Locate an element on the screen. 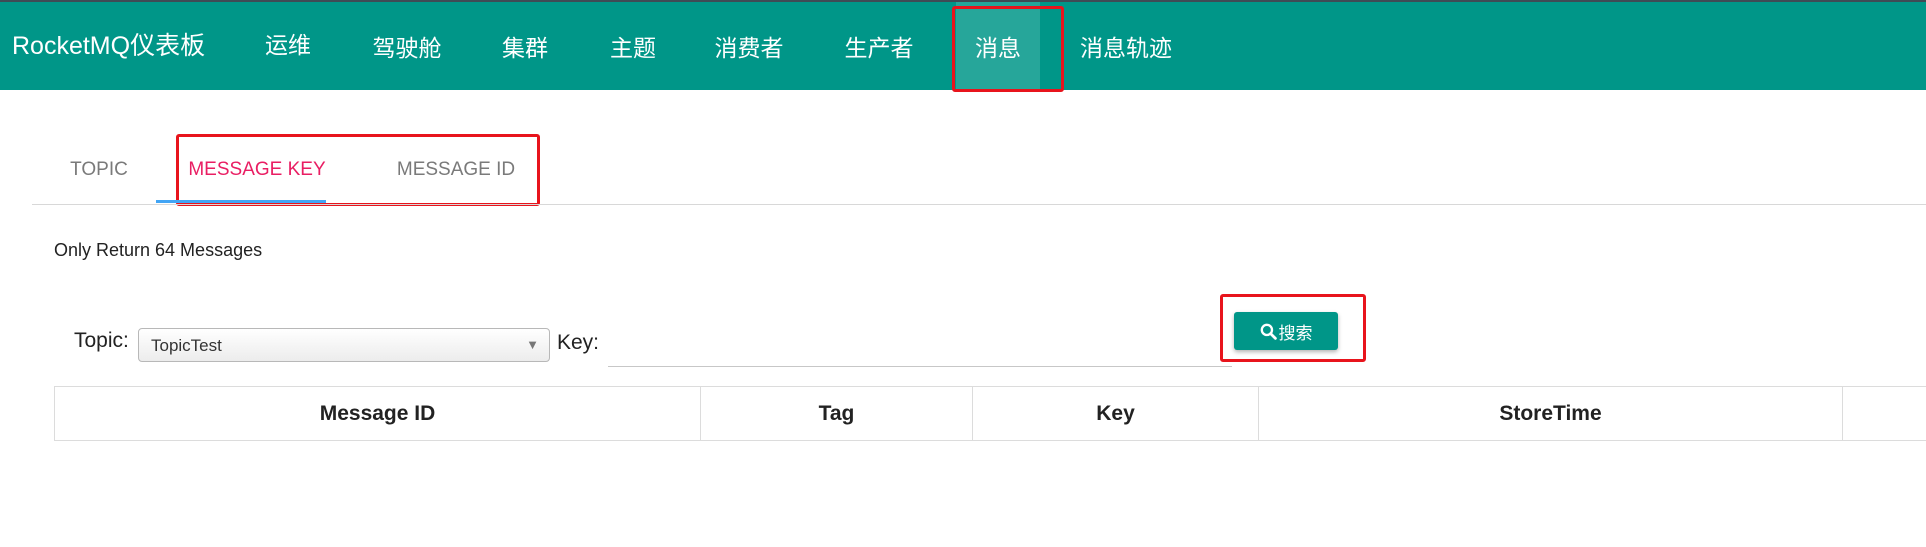 The height and width of the screenshot is (547, 1926). nav-item-topic: 主题 is located at coordinates (633, 46).